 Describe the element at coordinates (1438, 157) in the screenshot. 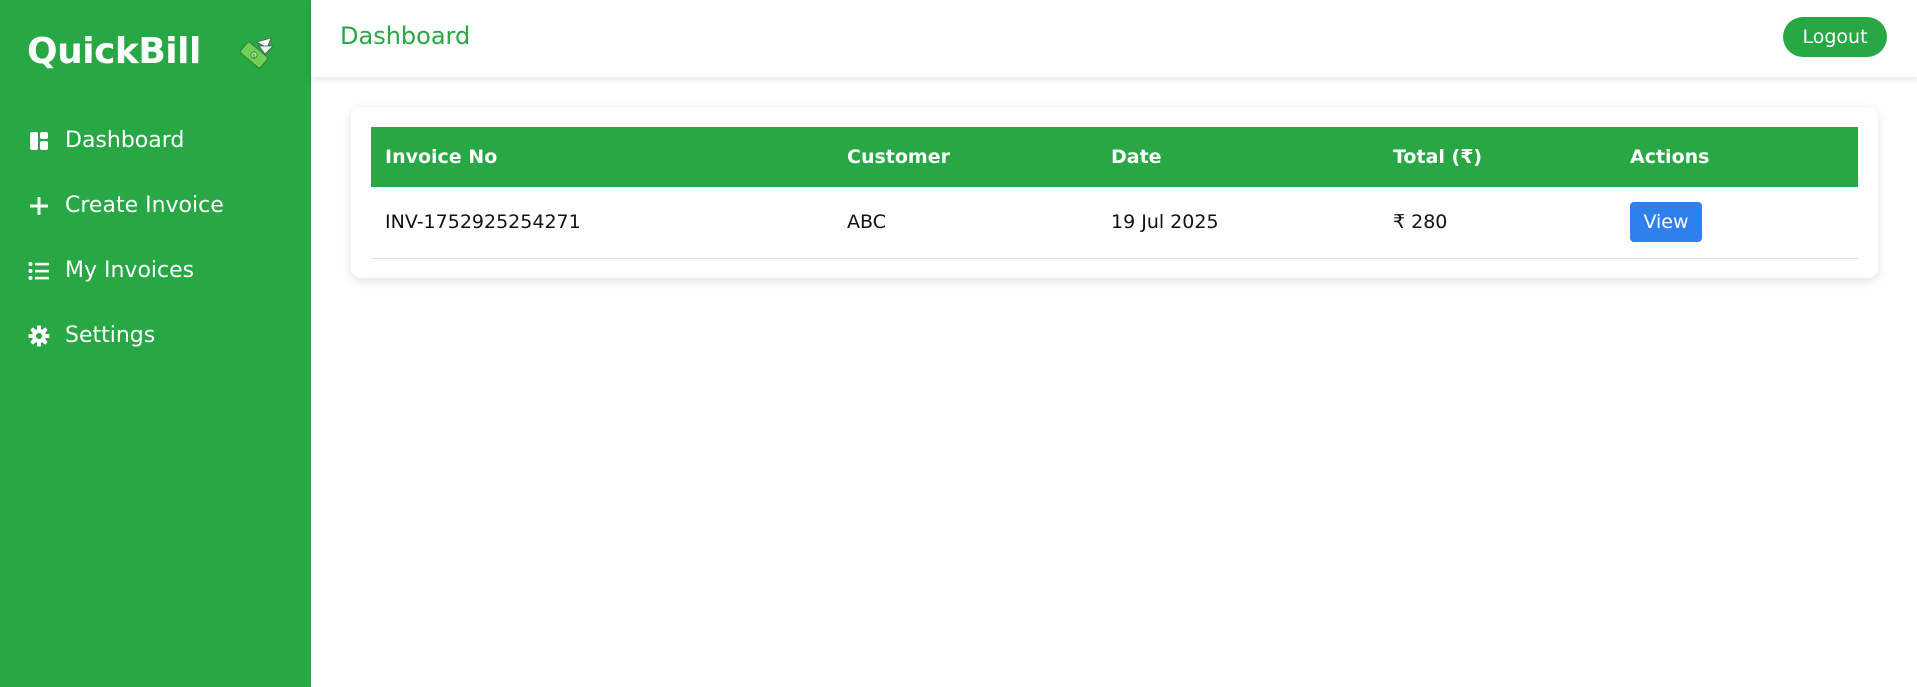

I see `column-header-total: Total (₹)` at that location.